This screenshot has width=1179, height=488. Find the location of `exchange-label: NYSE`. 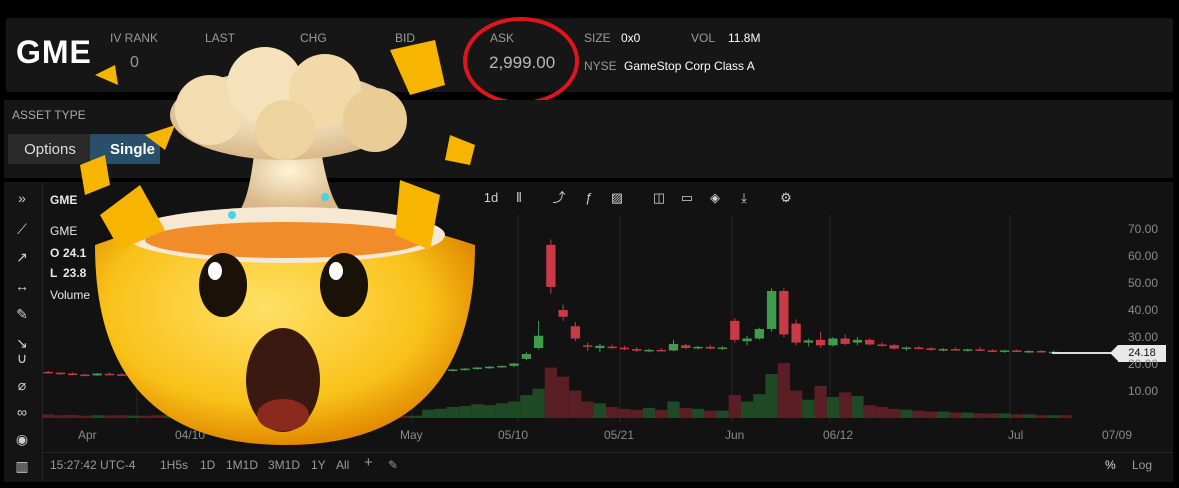

exchange-label: NYSE is located at coordinates (600, 66).